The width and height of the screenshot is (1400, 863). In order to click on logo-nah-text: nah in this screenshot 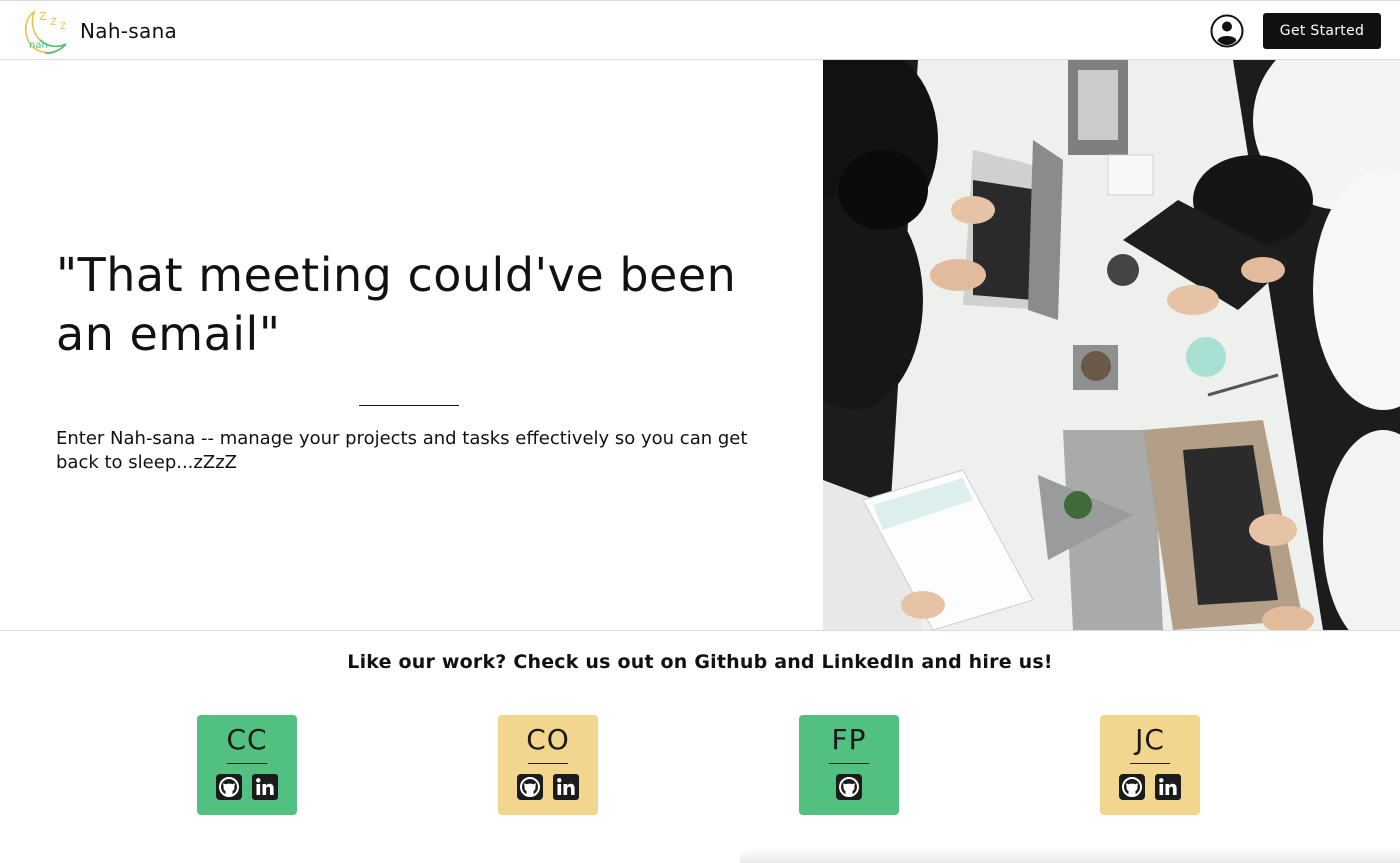, I will do `click(38, 45)`.